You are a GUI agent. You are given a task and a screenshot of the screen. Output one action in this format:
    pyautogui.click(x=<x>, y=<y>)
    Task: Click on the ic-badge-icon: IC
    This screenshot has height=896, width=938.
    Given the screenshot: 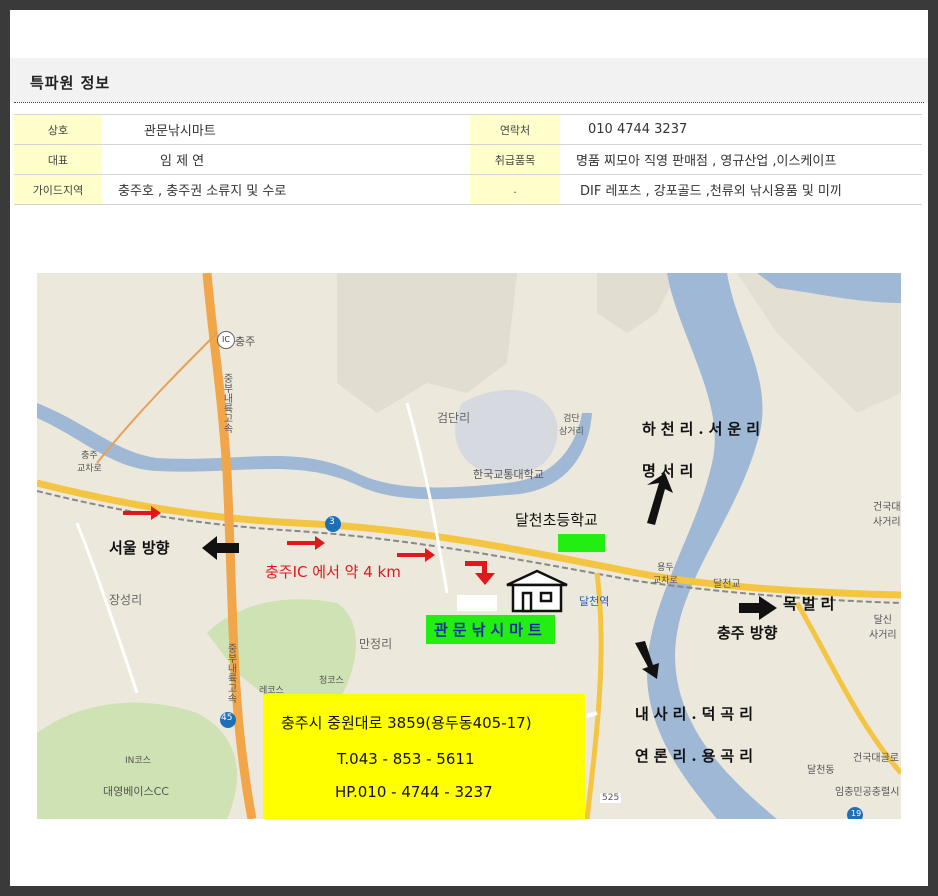 What is the action you would take?
    pyautogui.click(x=226, y=340)
    